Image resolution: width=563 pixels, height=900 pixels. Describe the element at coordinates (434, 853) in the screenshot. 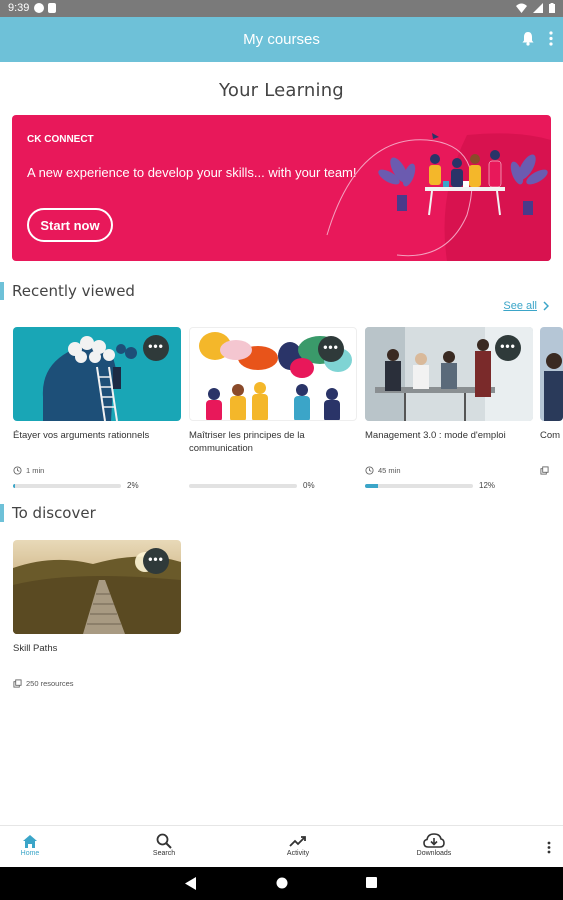

I see `nav-downloads-label: Downloads` at that location.